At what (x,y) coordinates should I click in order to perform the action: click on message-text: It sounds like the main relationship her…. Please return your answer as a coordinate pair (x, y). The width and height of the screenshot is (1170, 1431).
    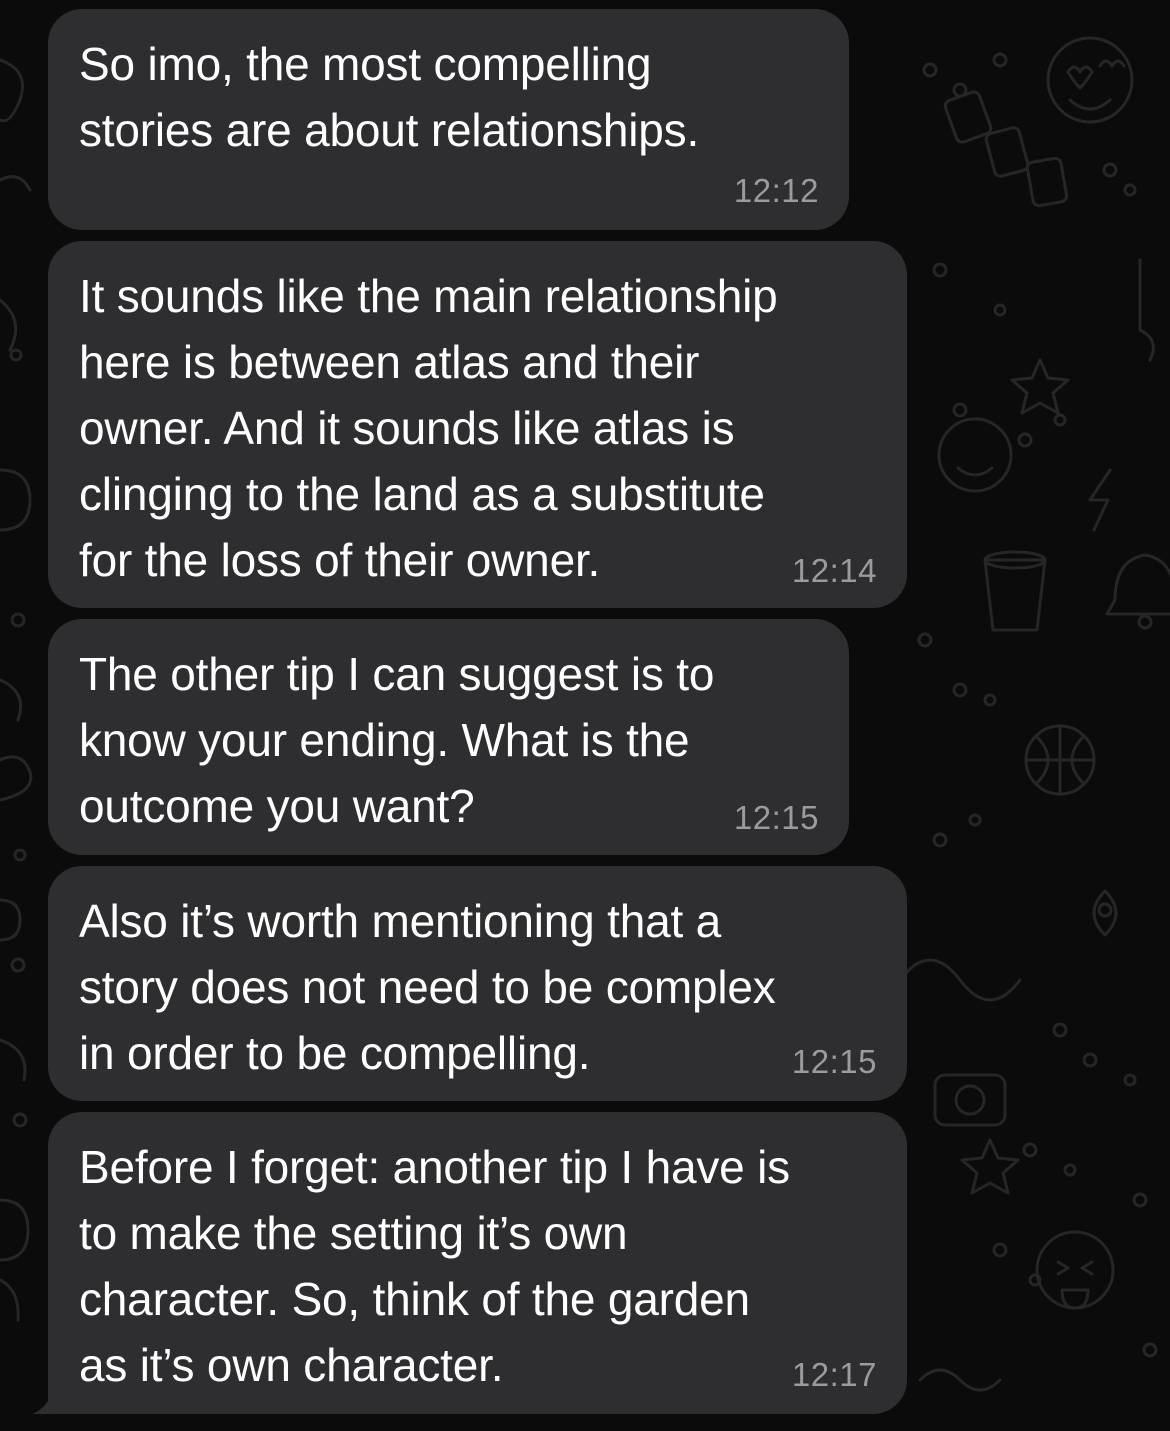
    Looking at the image, I should click on (428, 428).